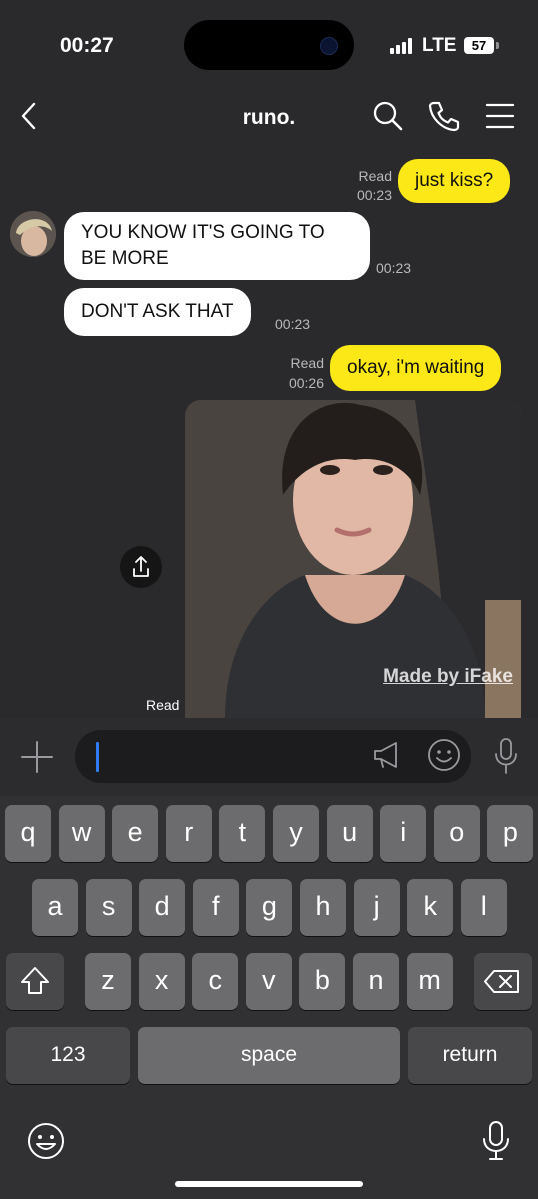 The height and width of the screenshot is (1199, 538). I want to click on message-bubble-received: DON'T ASK THAT, so click(157, 312).